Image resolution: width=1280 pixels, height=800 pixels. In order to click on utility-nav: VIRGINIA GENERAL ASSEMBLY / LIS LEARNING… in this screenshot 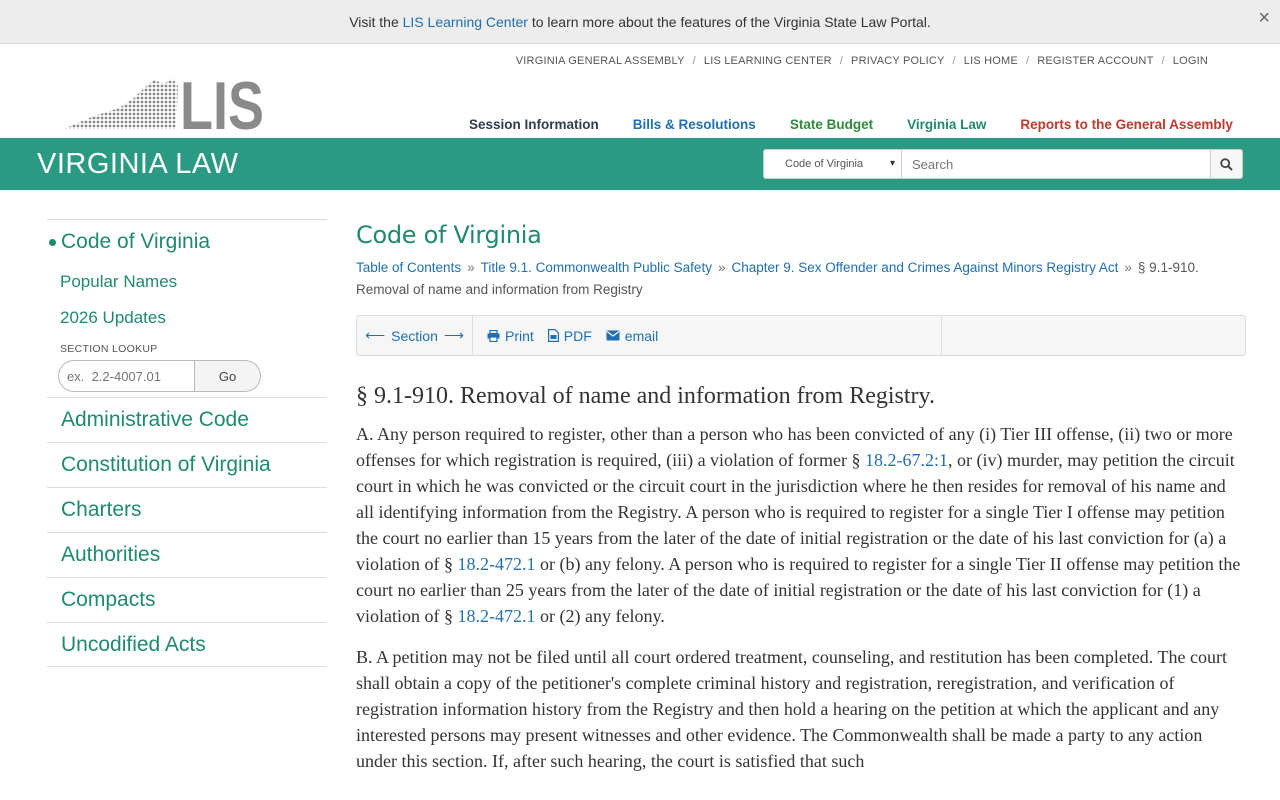, I will do `click(862, 61)`.